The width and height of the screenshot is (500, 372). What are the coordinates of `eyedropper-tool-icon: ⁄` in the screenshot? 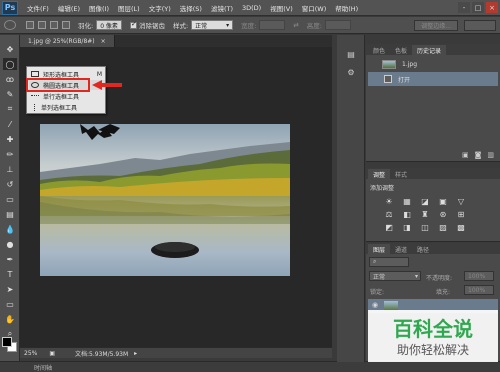 It's located at (10, 124).